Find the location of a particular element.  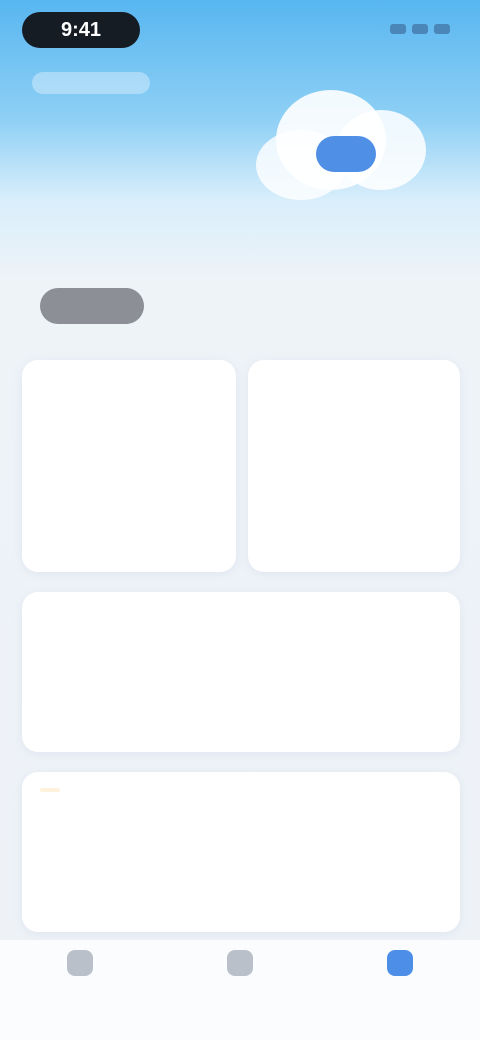

header-caption is located at coordinates (91, 83).